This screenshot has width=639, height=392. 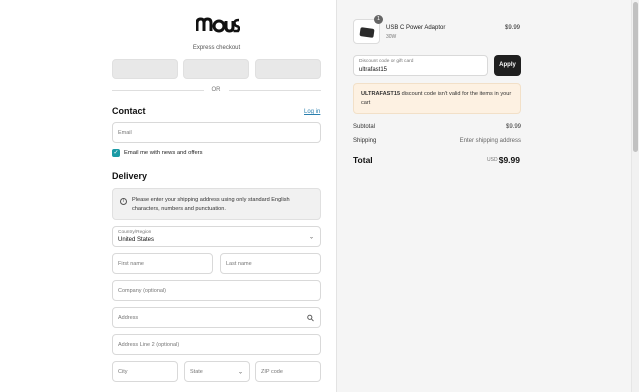 What do you see at coordinates (373, 70) in the screenshot?
I see `discount-value: ultrafast15` at bounding box center [373, 70].